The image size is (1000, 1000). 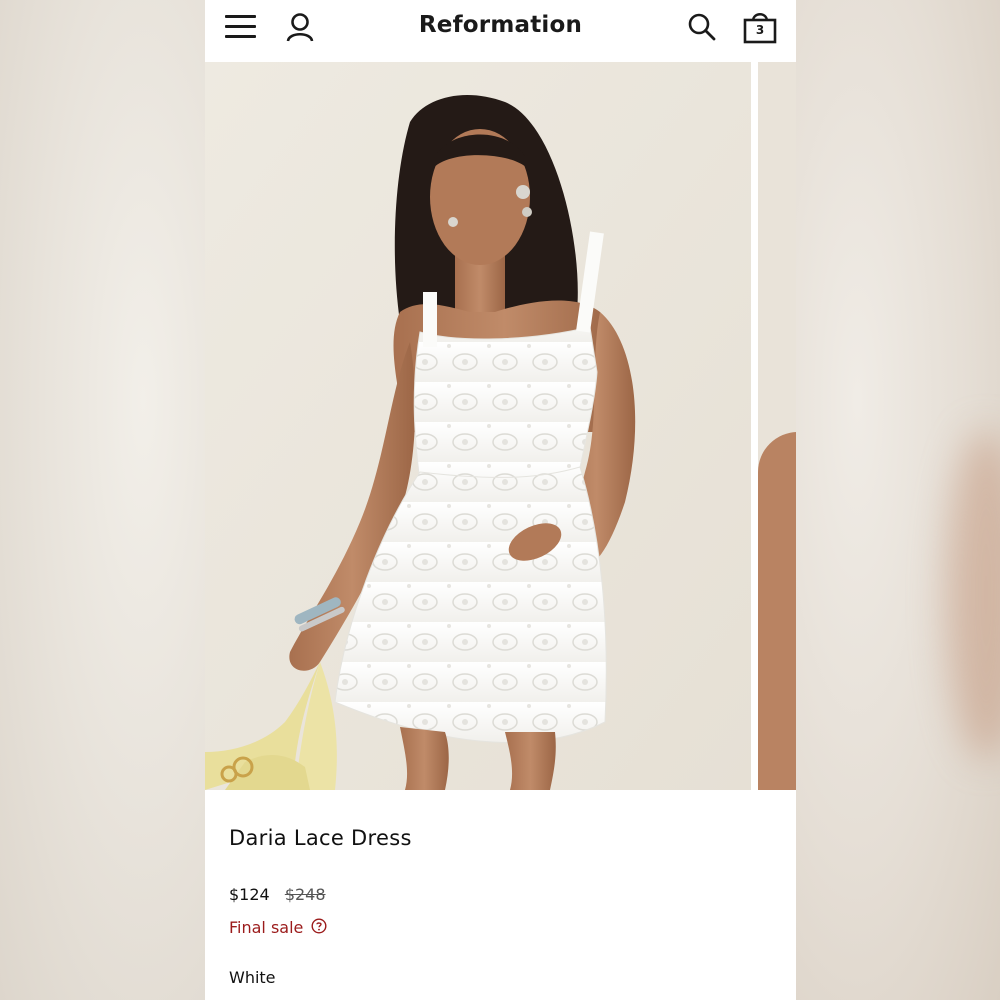 I want to click on next-product-photo, so click(x=777, y=426).